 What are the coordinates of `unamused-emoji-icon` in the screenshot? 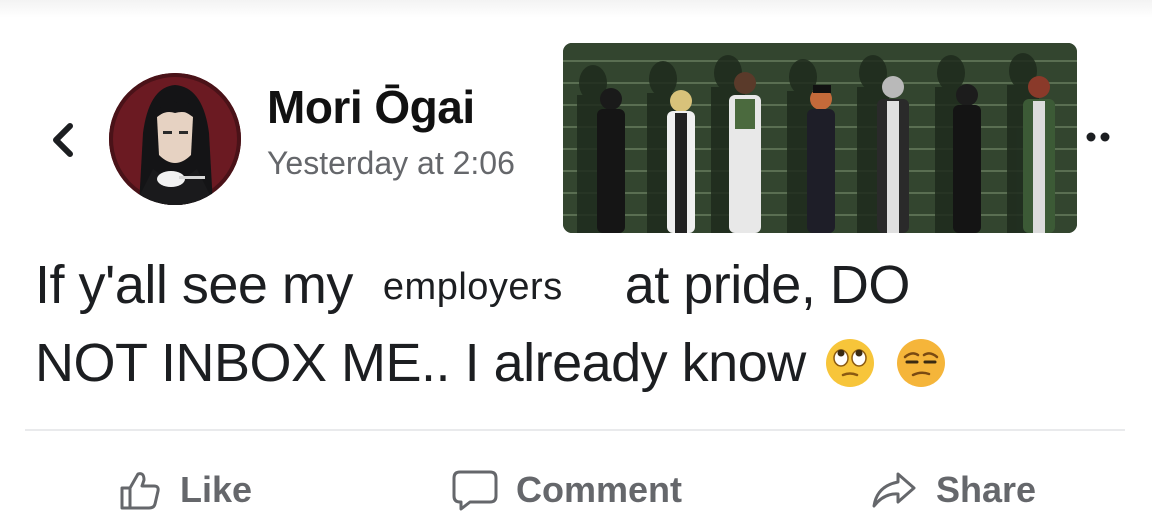 It's located at (920, 363).